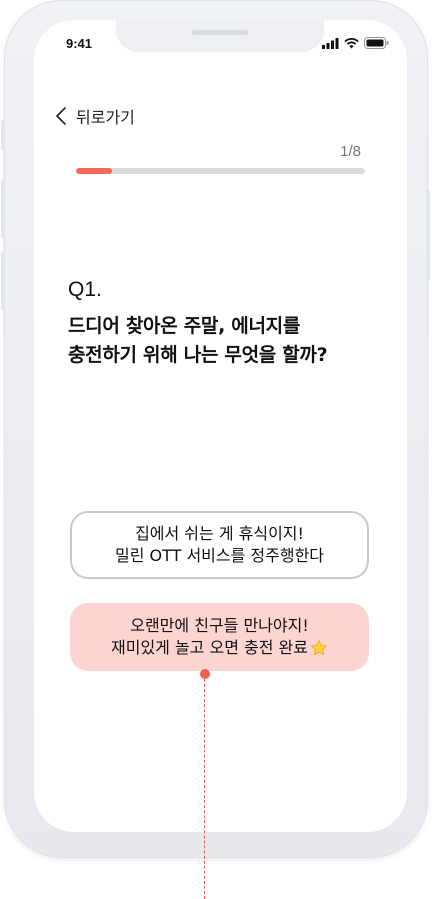 Image resolution: width=432 pixels, height=899 pixels. Describe the element at coordinates (428, 235) in the screenshot. I see `side-button-power` at that location.